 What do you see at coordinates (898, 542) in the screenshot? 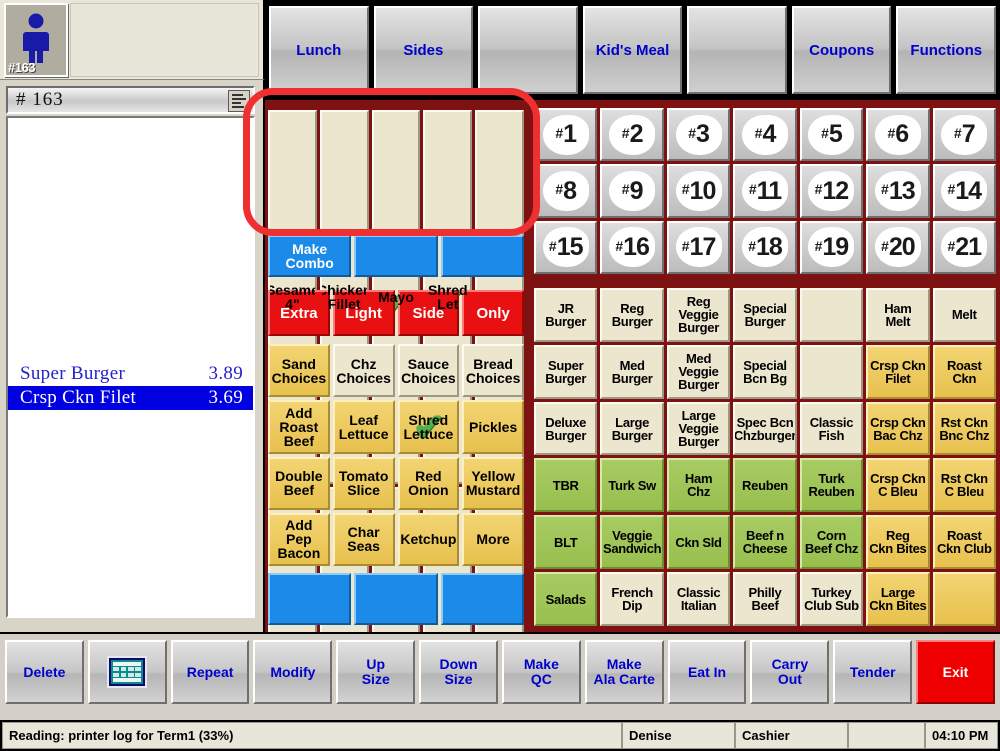
I see `menu-item-reg-ckn-bites: Reg Ckn Bites` at bounding box center [898, 542].